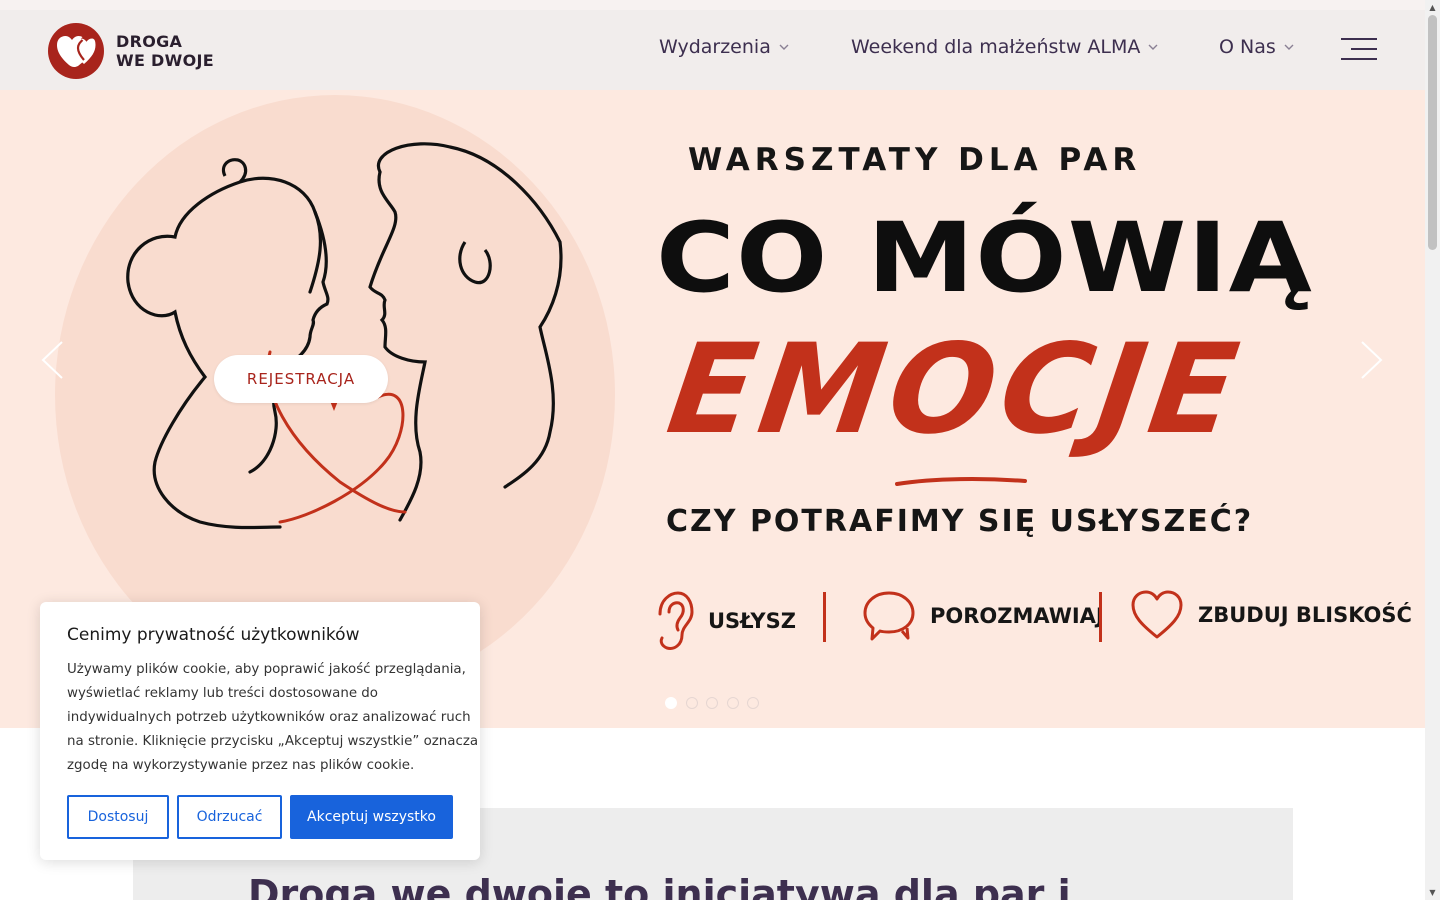  What do you see at coordinates (676, 620) in the screenshot?
I see `ear-icon` at bounding box center [676, 620].